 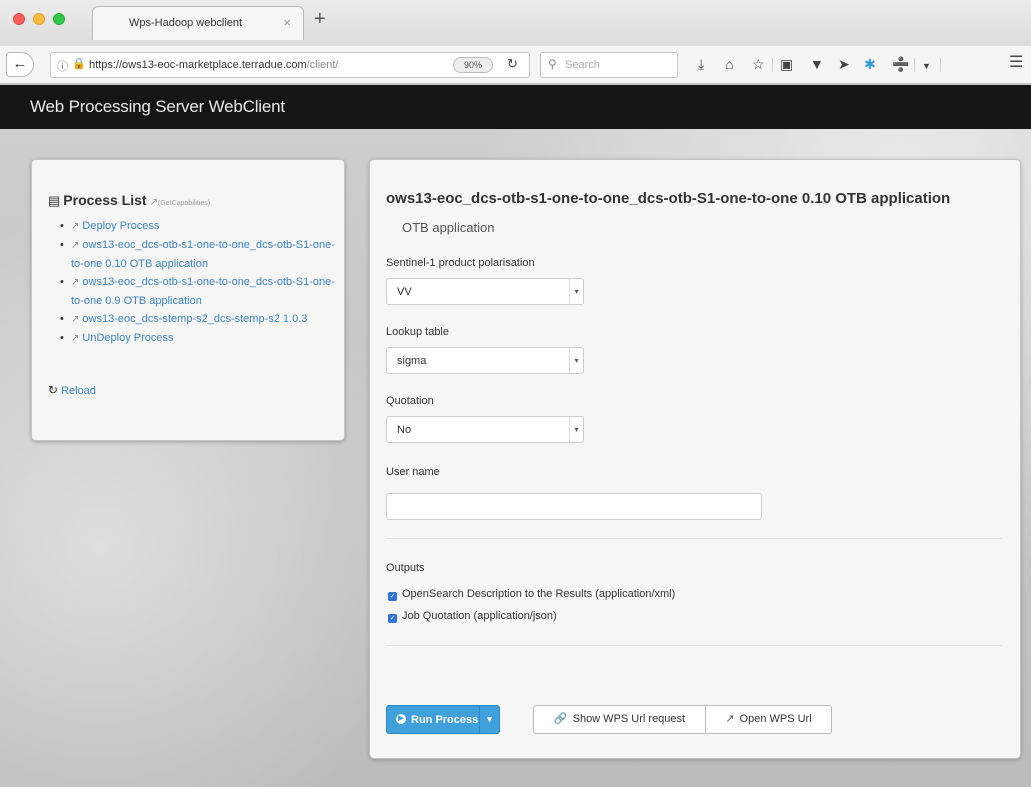 I want to click on reload-link: ↻ Reload, so click(x=72, y=390).